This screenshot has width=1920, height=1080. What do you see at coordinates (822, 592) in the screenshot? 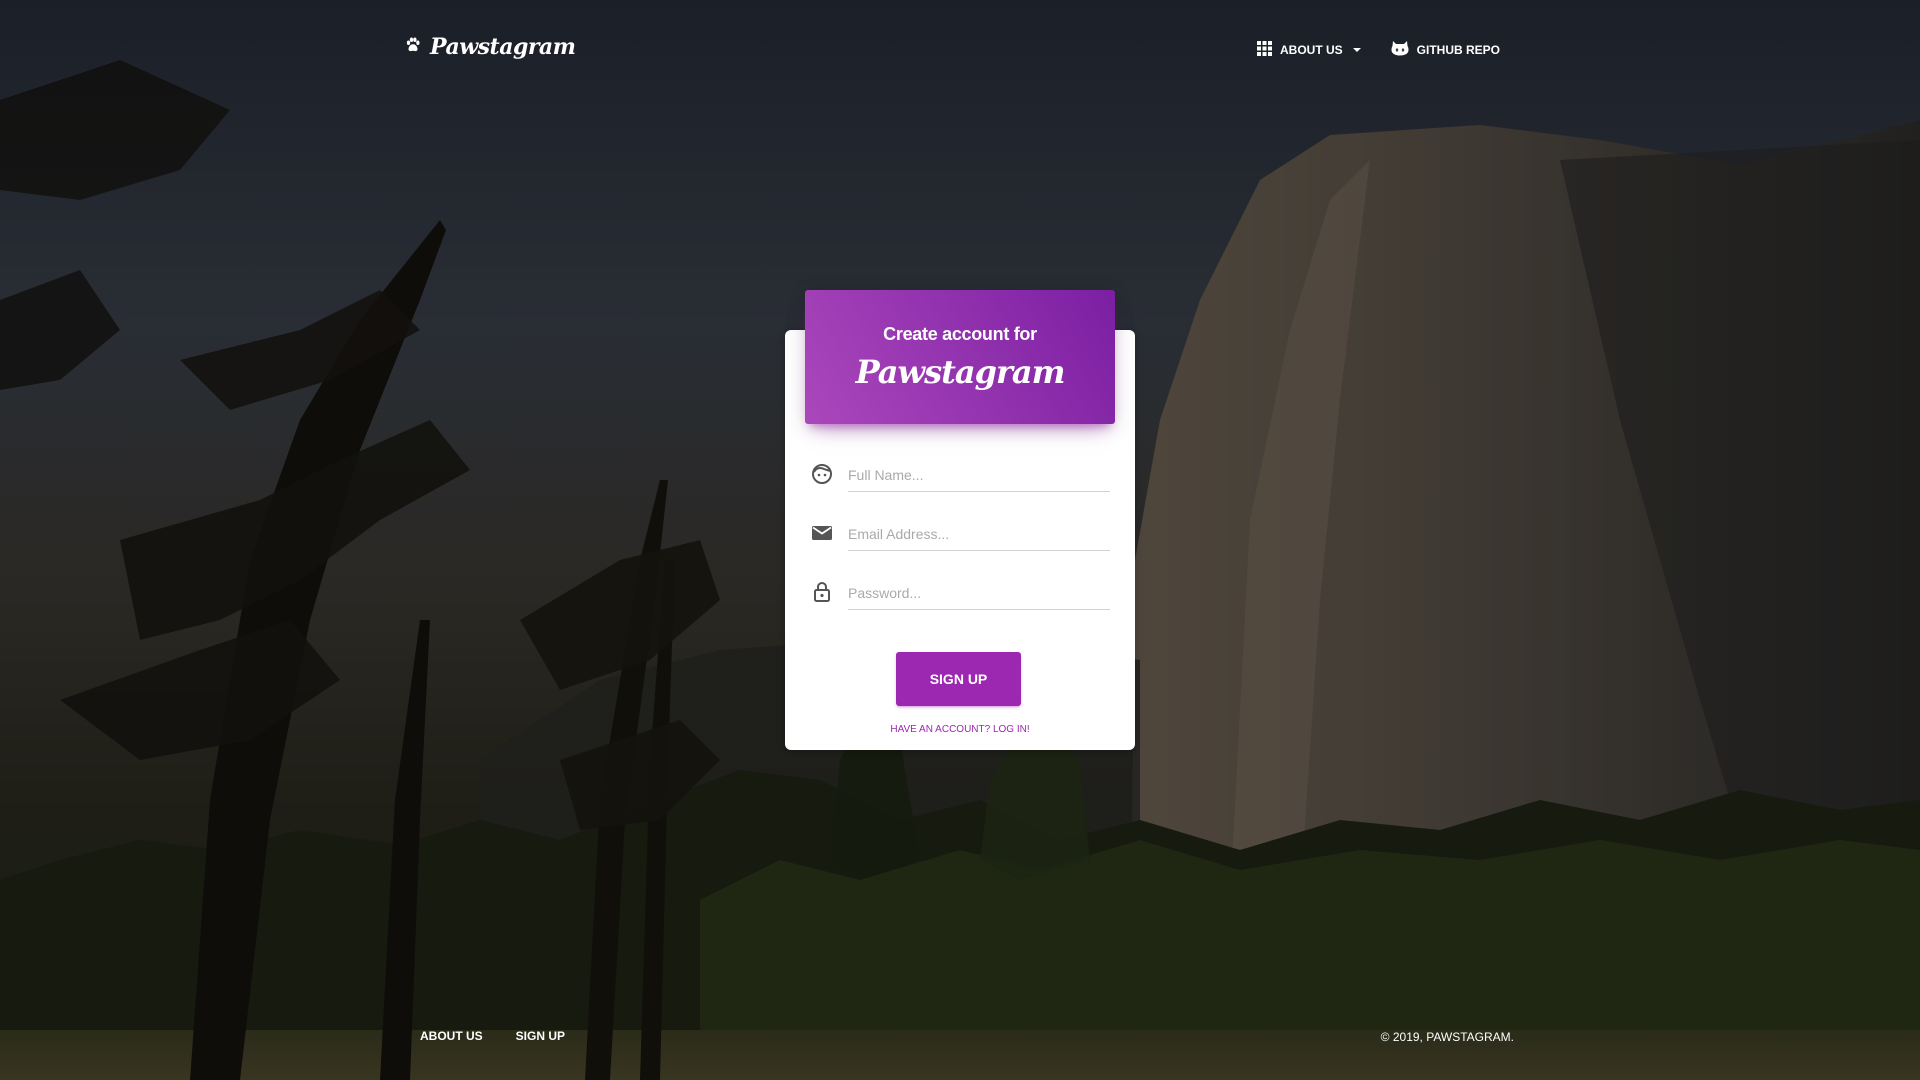
I see `lock-icon` at bounding box center [822, 592].